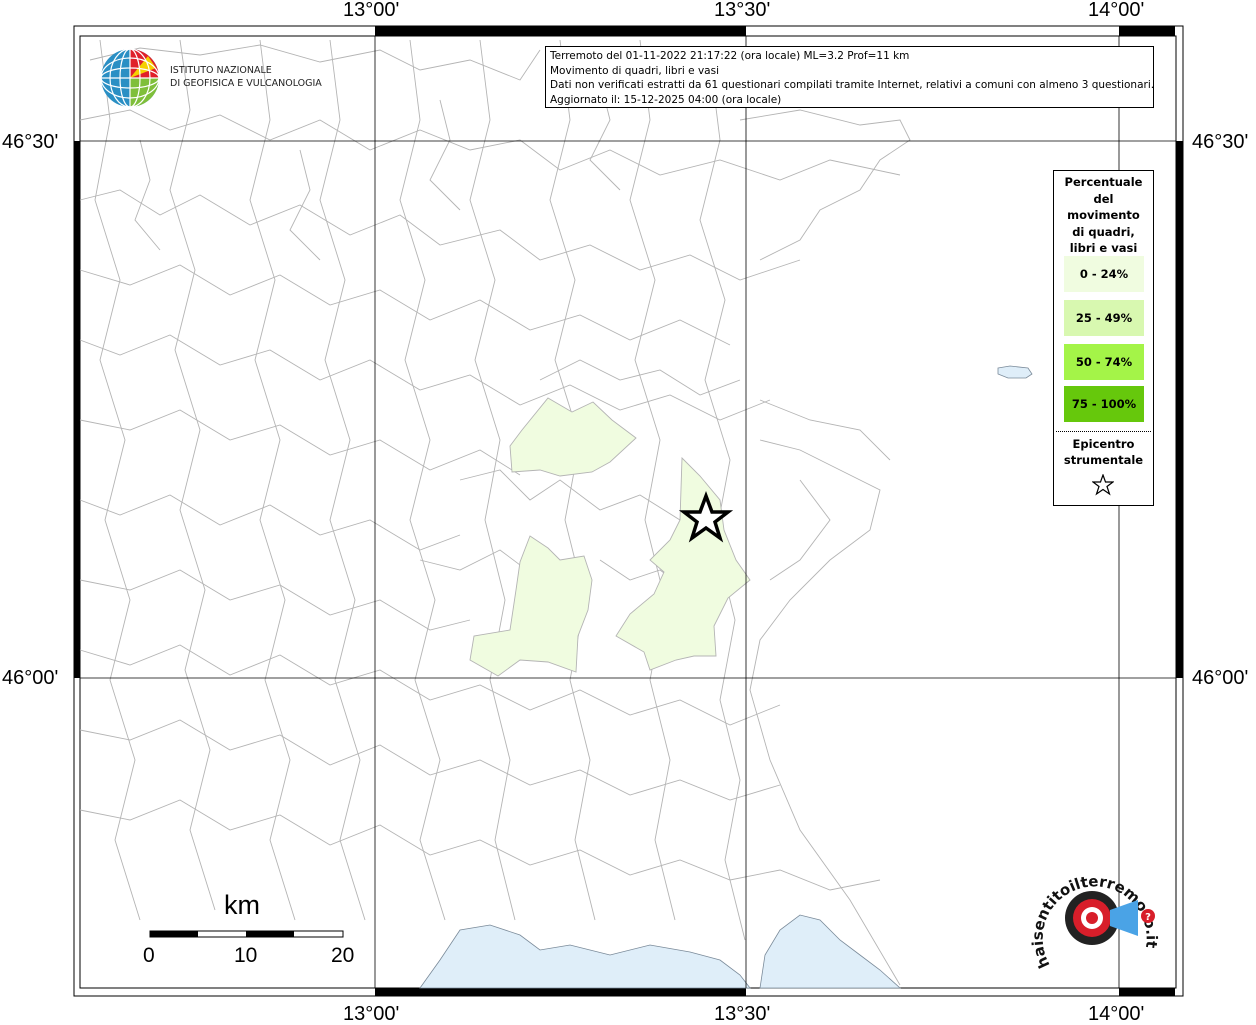  Describe the element at coordinates (371, 1014) in the screenshot. I see `lon-label-bottom-1300: 13°00'` at that location.